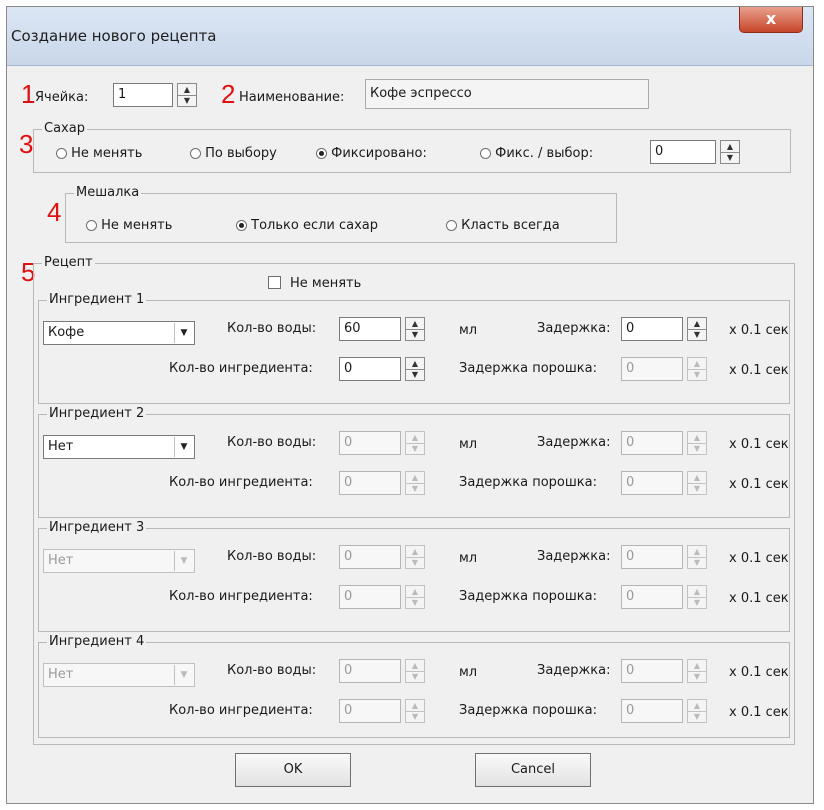  What do you see at coordinates (233, 153) in the screenshot?
I see `sugar-option-by-choice: По выбору` at bounding box center [233, 153].